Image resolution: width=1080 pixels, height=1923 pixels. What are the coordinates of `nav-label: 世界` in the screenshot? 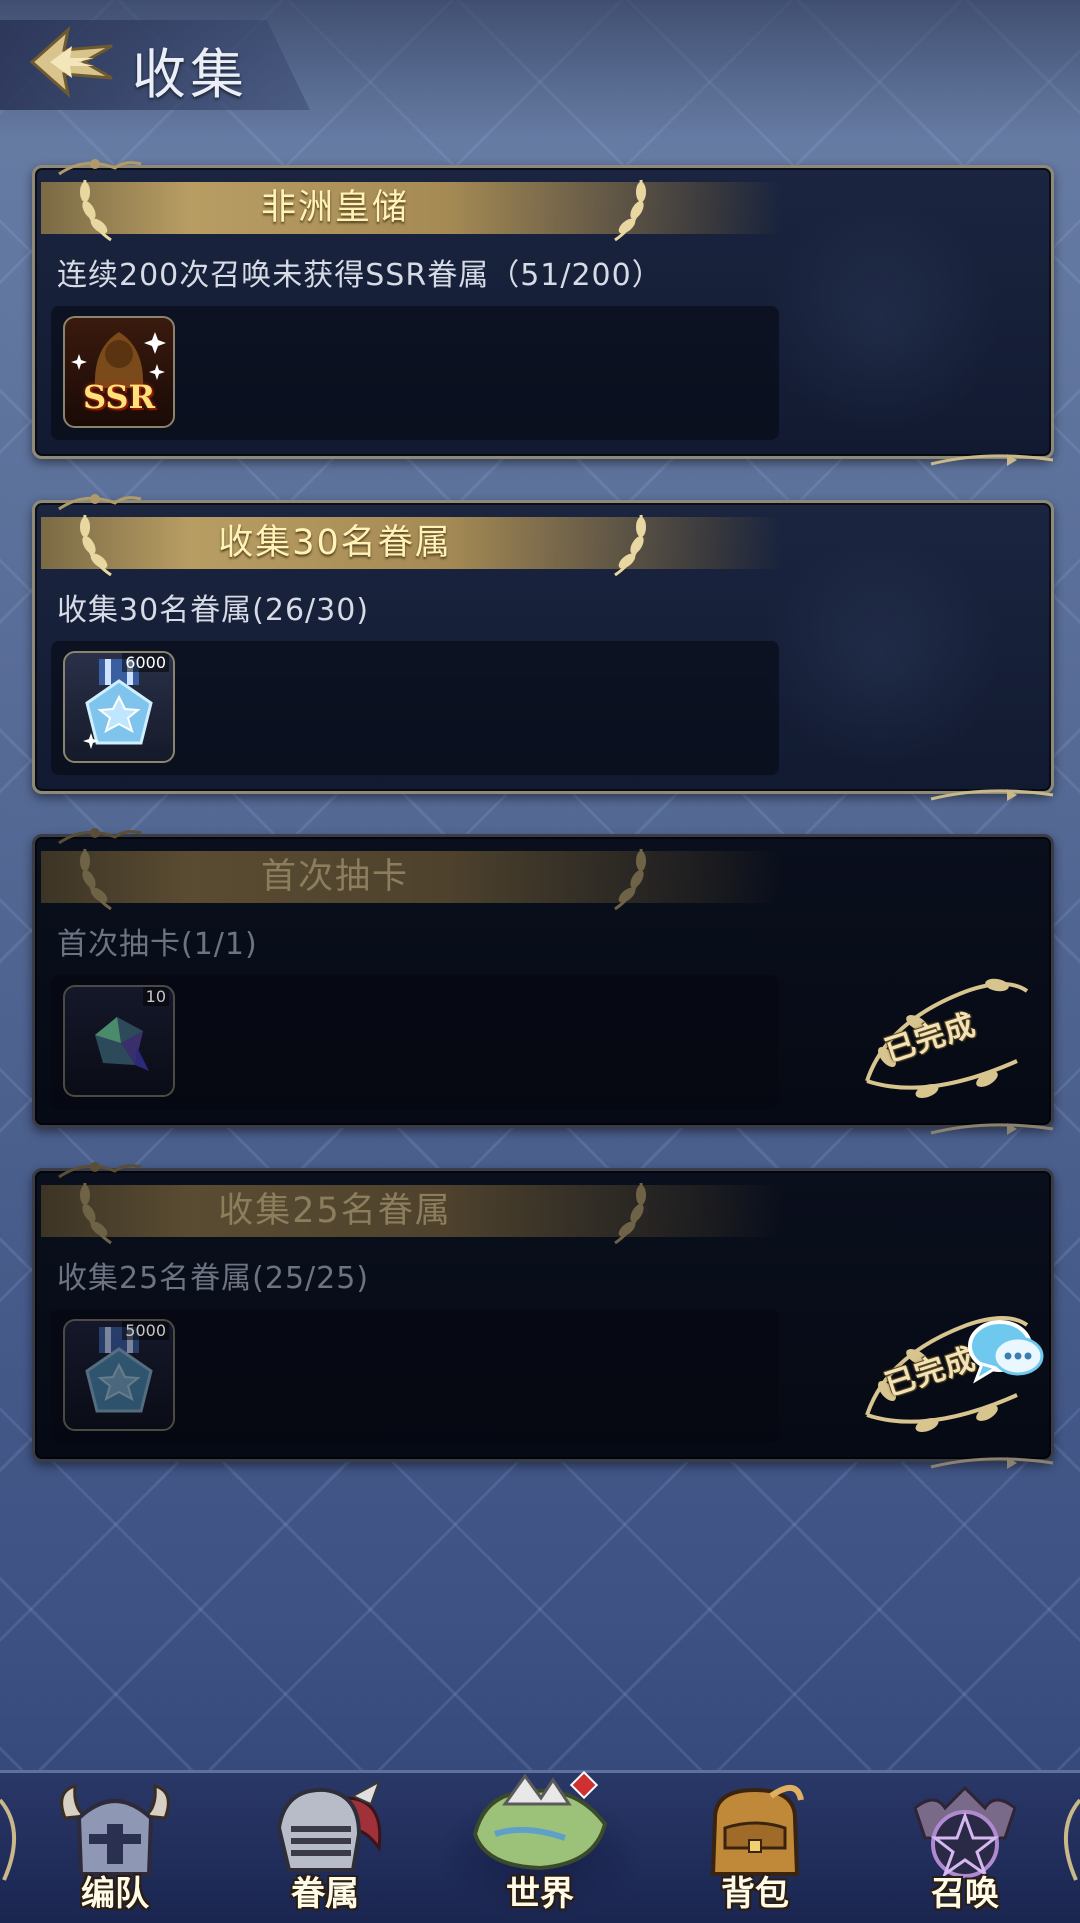 It's located at (540, 1894).